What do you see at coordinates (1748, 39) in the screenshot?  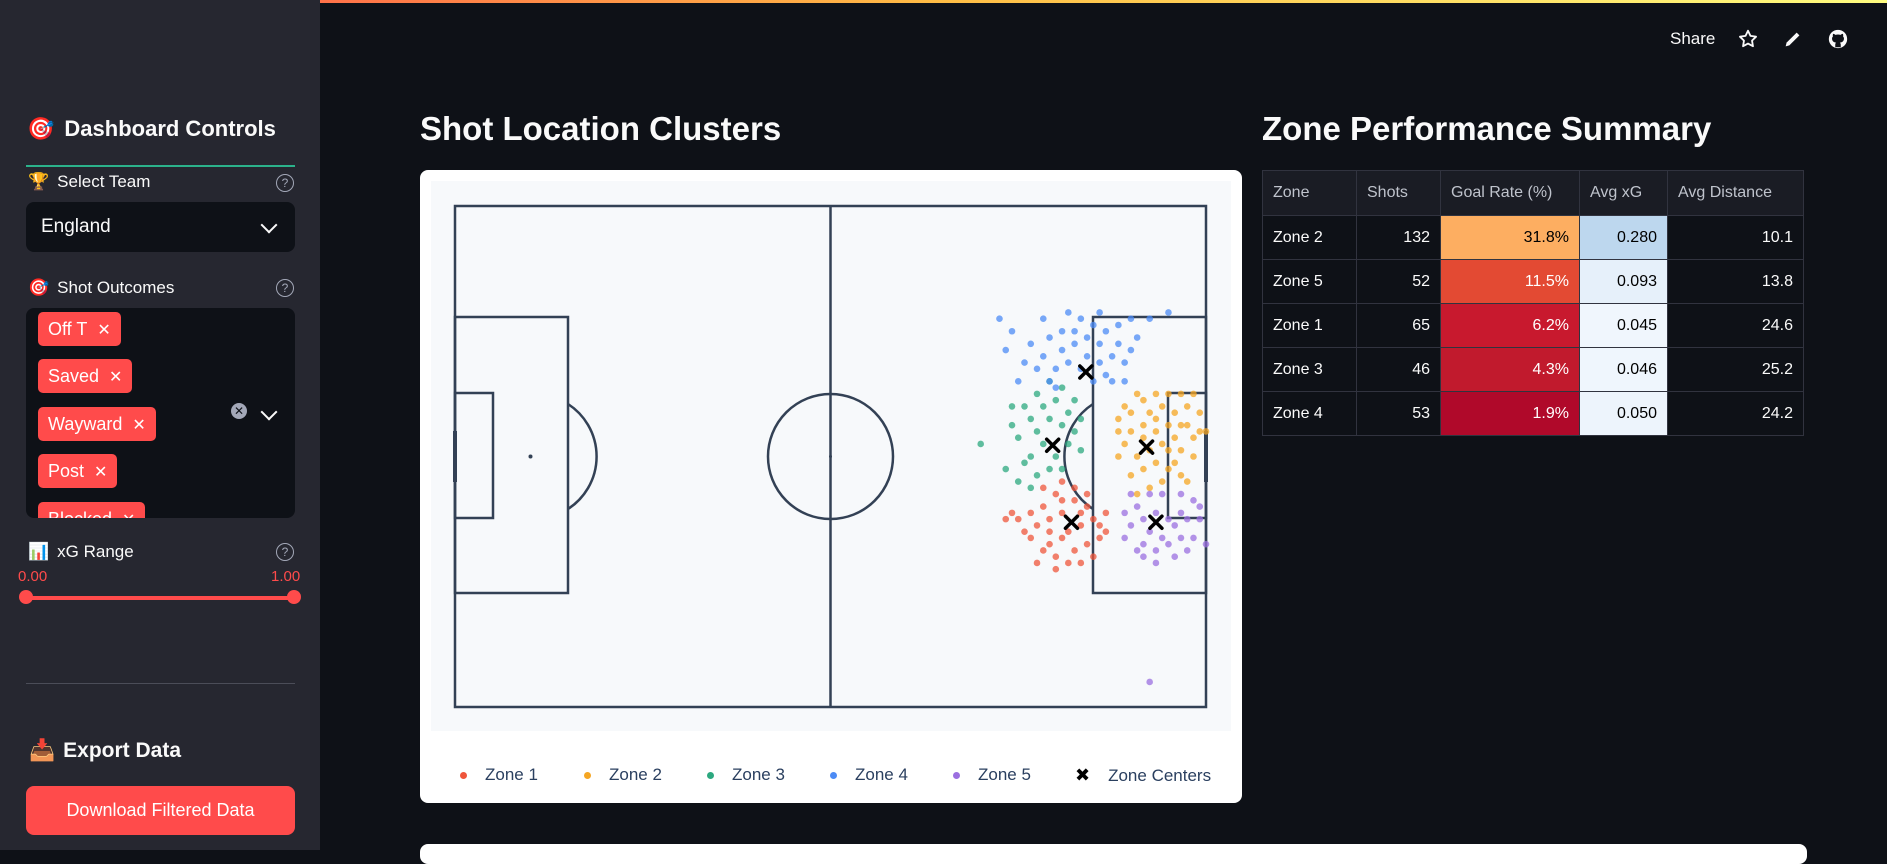 I see `star-icon` at bounding box center [1748, 39].